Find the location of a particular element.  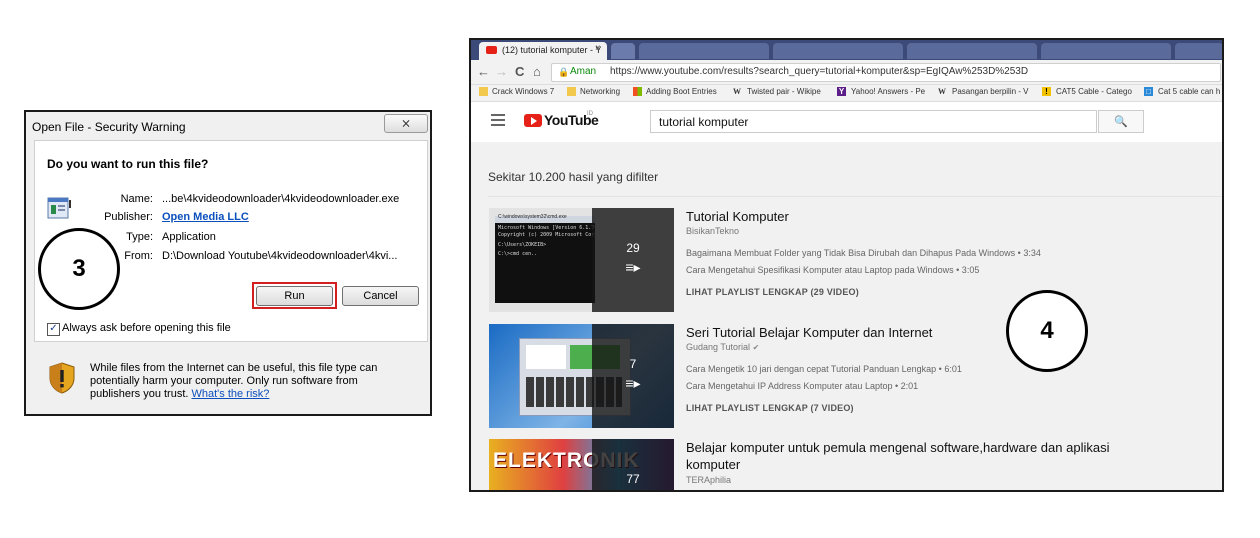

playlist-thumbnail: ELEKTRONIK 77 is located at coordinates (581, 464).